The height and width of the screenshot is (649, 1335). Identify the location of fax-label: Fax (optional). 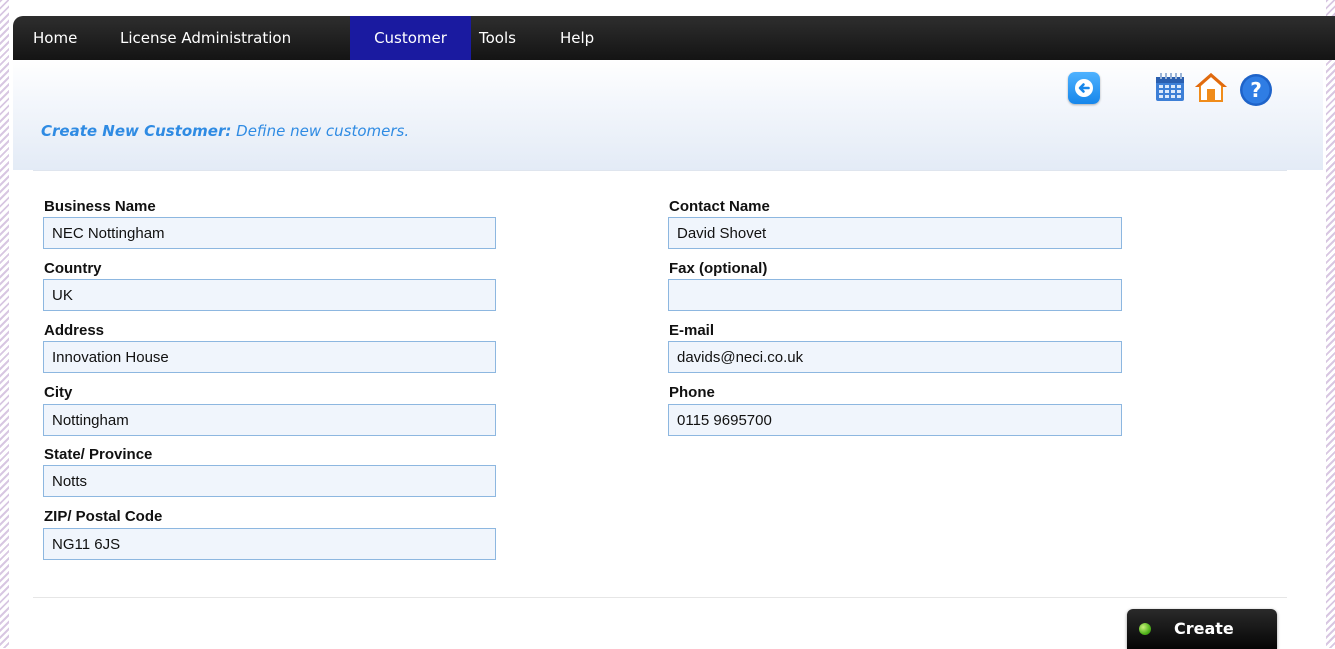
(718, 268).